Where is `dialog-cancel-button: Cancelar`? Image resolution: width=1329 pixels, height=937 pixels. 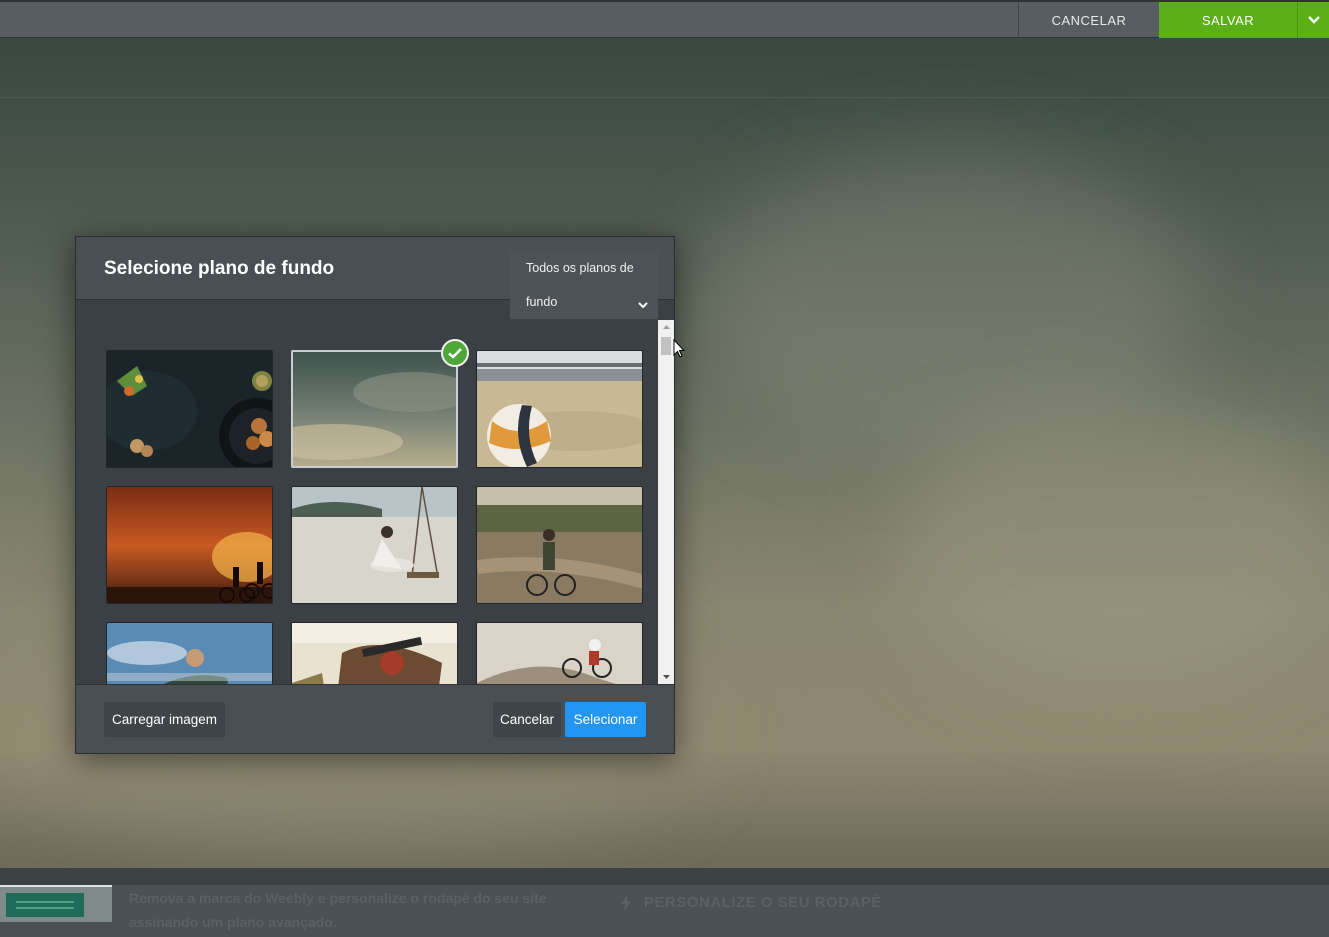
dialog-cancel-button: Cancelar is located at coordinates (527, 719).